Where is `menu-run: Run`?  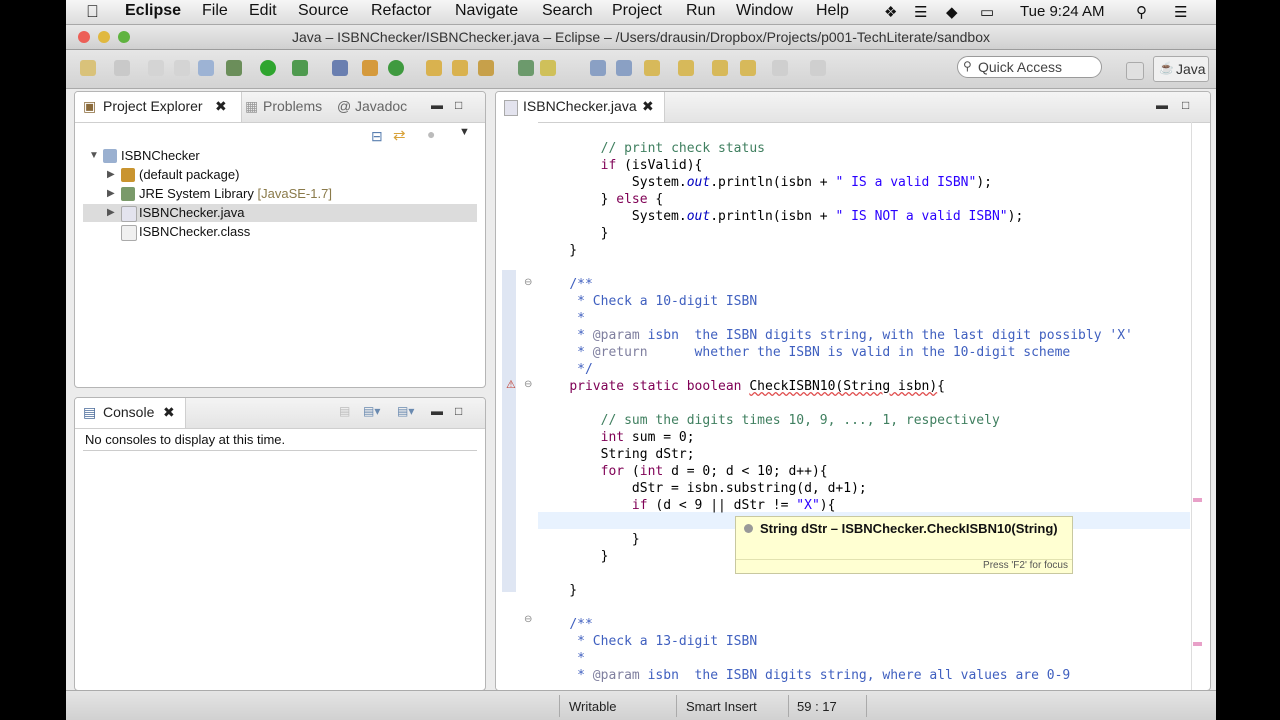
menu-run: Run is located at coordinates (700, 11).